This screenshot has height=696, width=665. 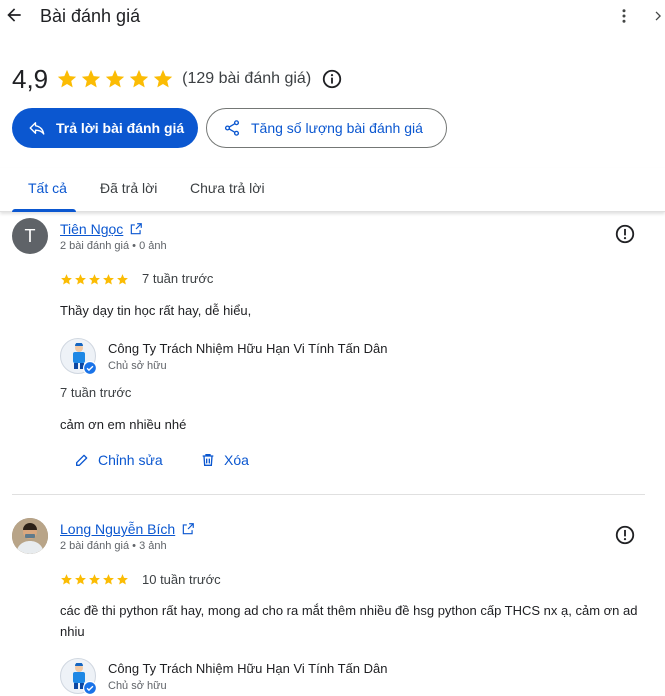 I want to click on increase-reviews-button: Tăng số lượng bài đánh giá, so click(x=326, y=128).